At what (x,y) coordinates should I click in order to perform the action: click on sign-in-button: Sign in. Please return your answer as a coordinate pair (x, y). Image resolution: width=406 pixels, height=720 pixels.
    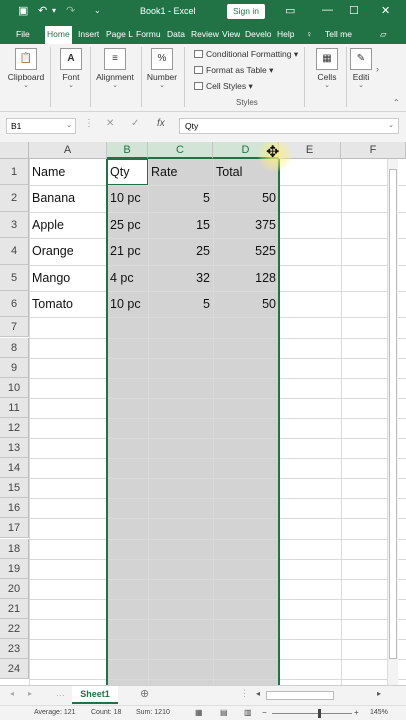
    Looking at the image, I should click on (246, 11).